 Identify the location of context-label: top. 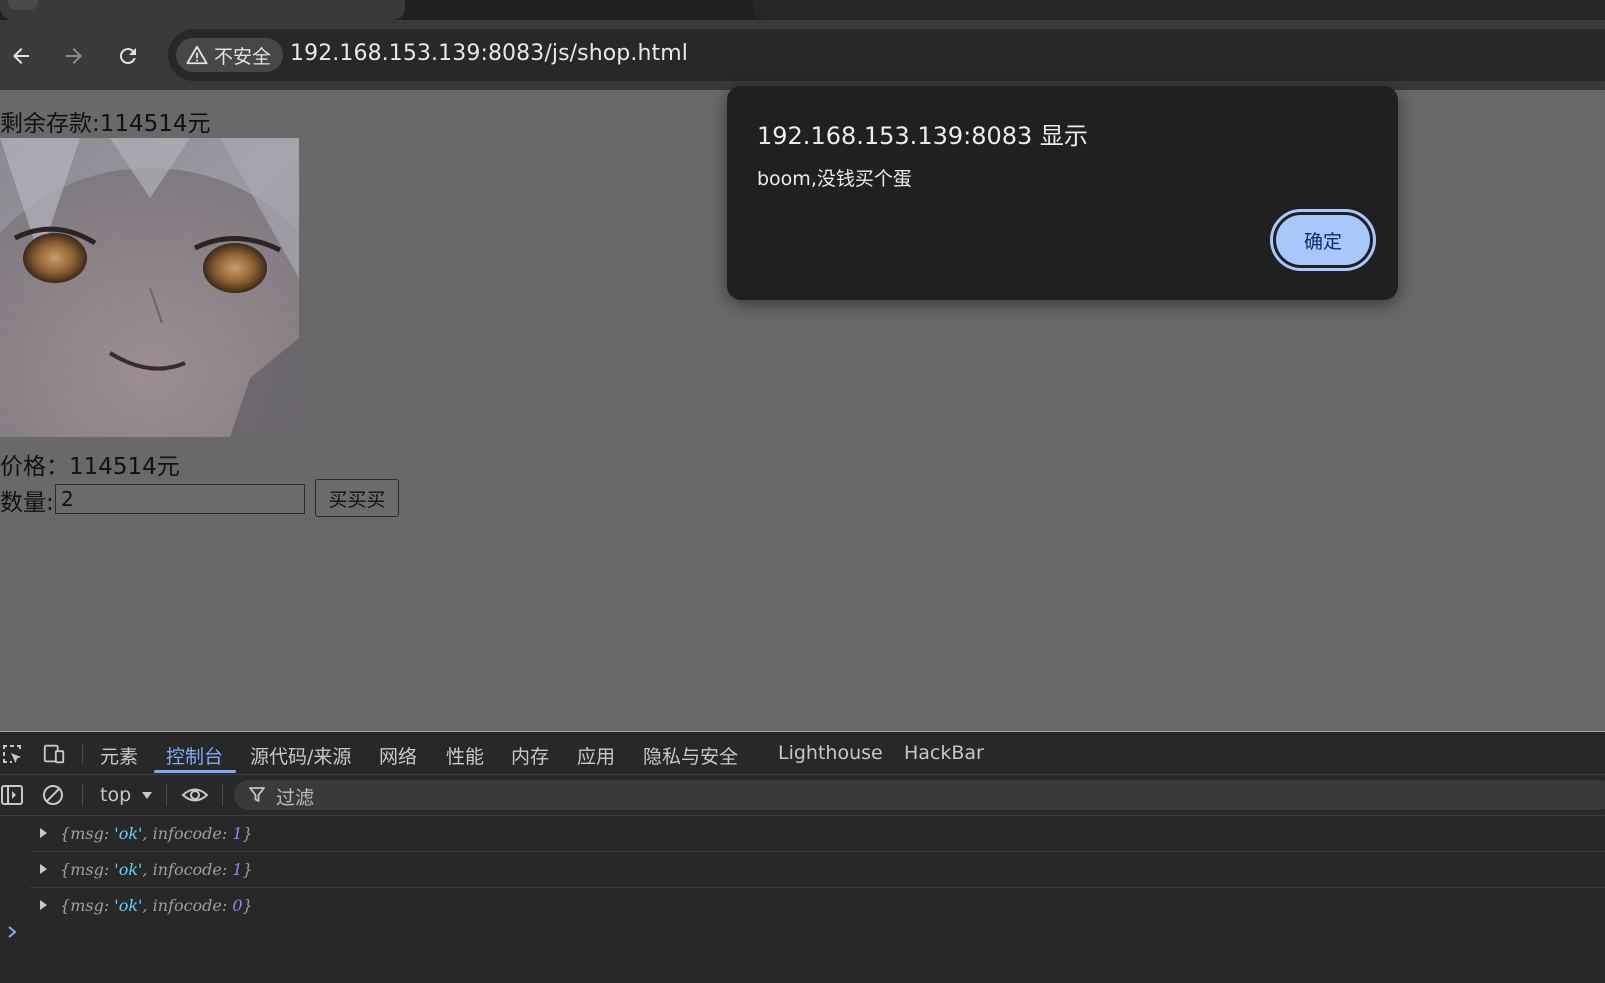
(116, 795).